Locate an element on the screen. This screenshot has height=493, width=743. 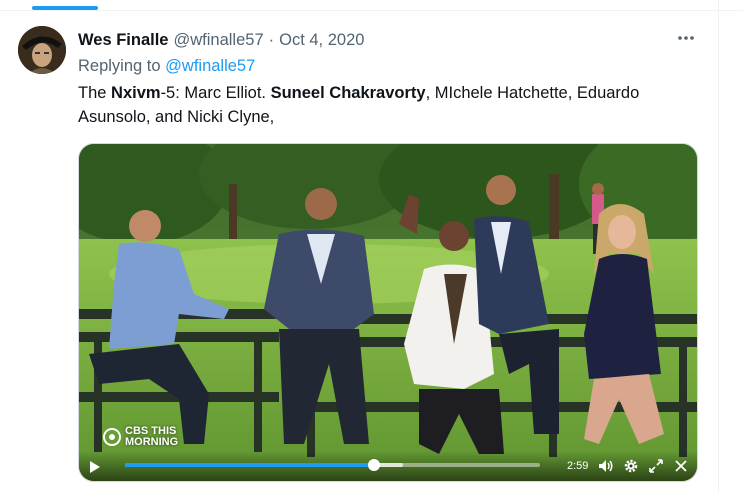
replying-to: Replying to @wfinalle57 is located at coordinates (166, 66).